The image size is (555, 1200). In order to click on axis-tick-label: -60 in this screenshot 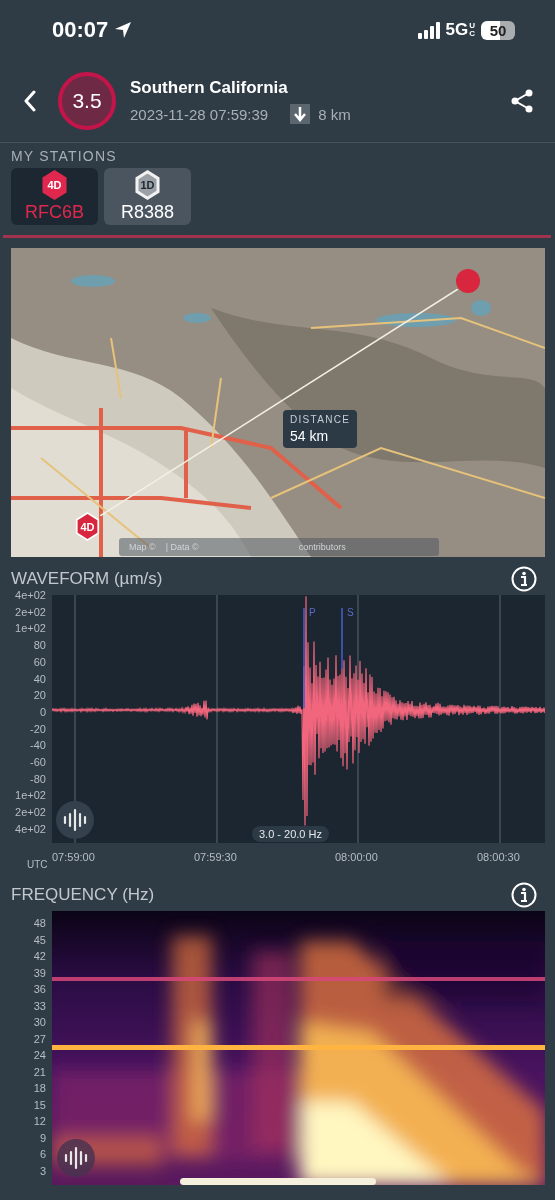, I will do `click(38, 762)`.